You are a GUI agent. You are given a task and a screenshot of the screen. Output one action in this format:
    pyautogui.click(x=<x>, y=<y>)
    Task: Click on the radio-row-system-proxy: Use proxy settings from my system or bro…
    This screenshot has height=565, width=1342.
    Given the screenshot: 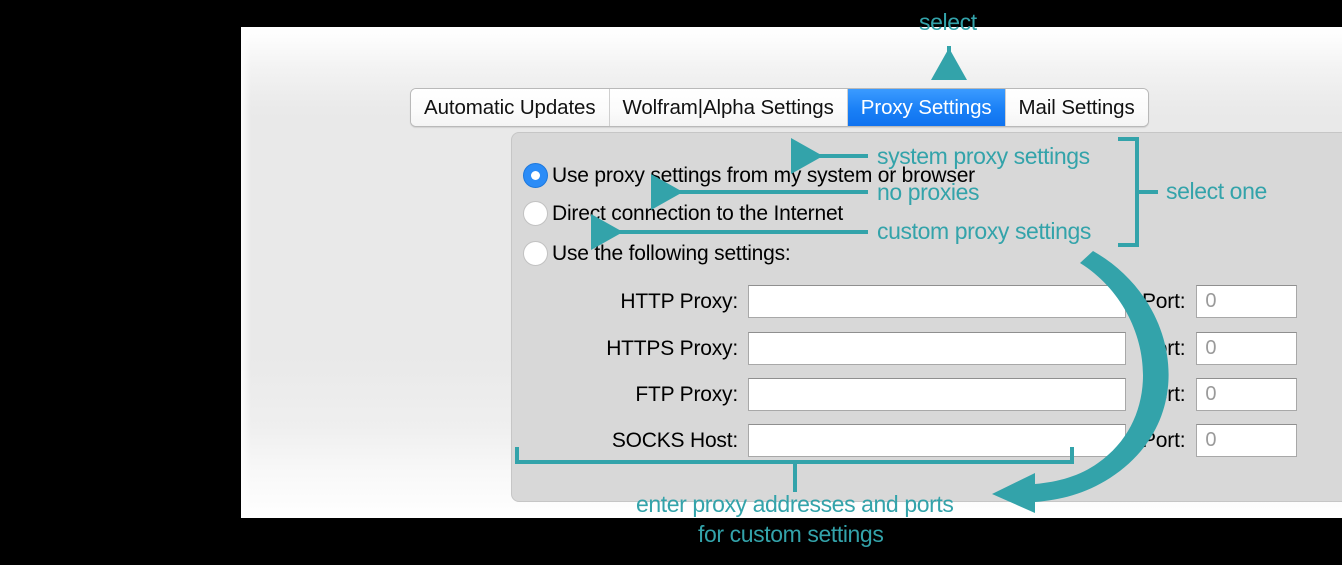 What is the action you would take?
    pyautogui.click(x=749, y=175)
    